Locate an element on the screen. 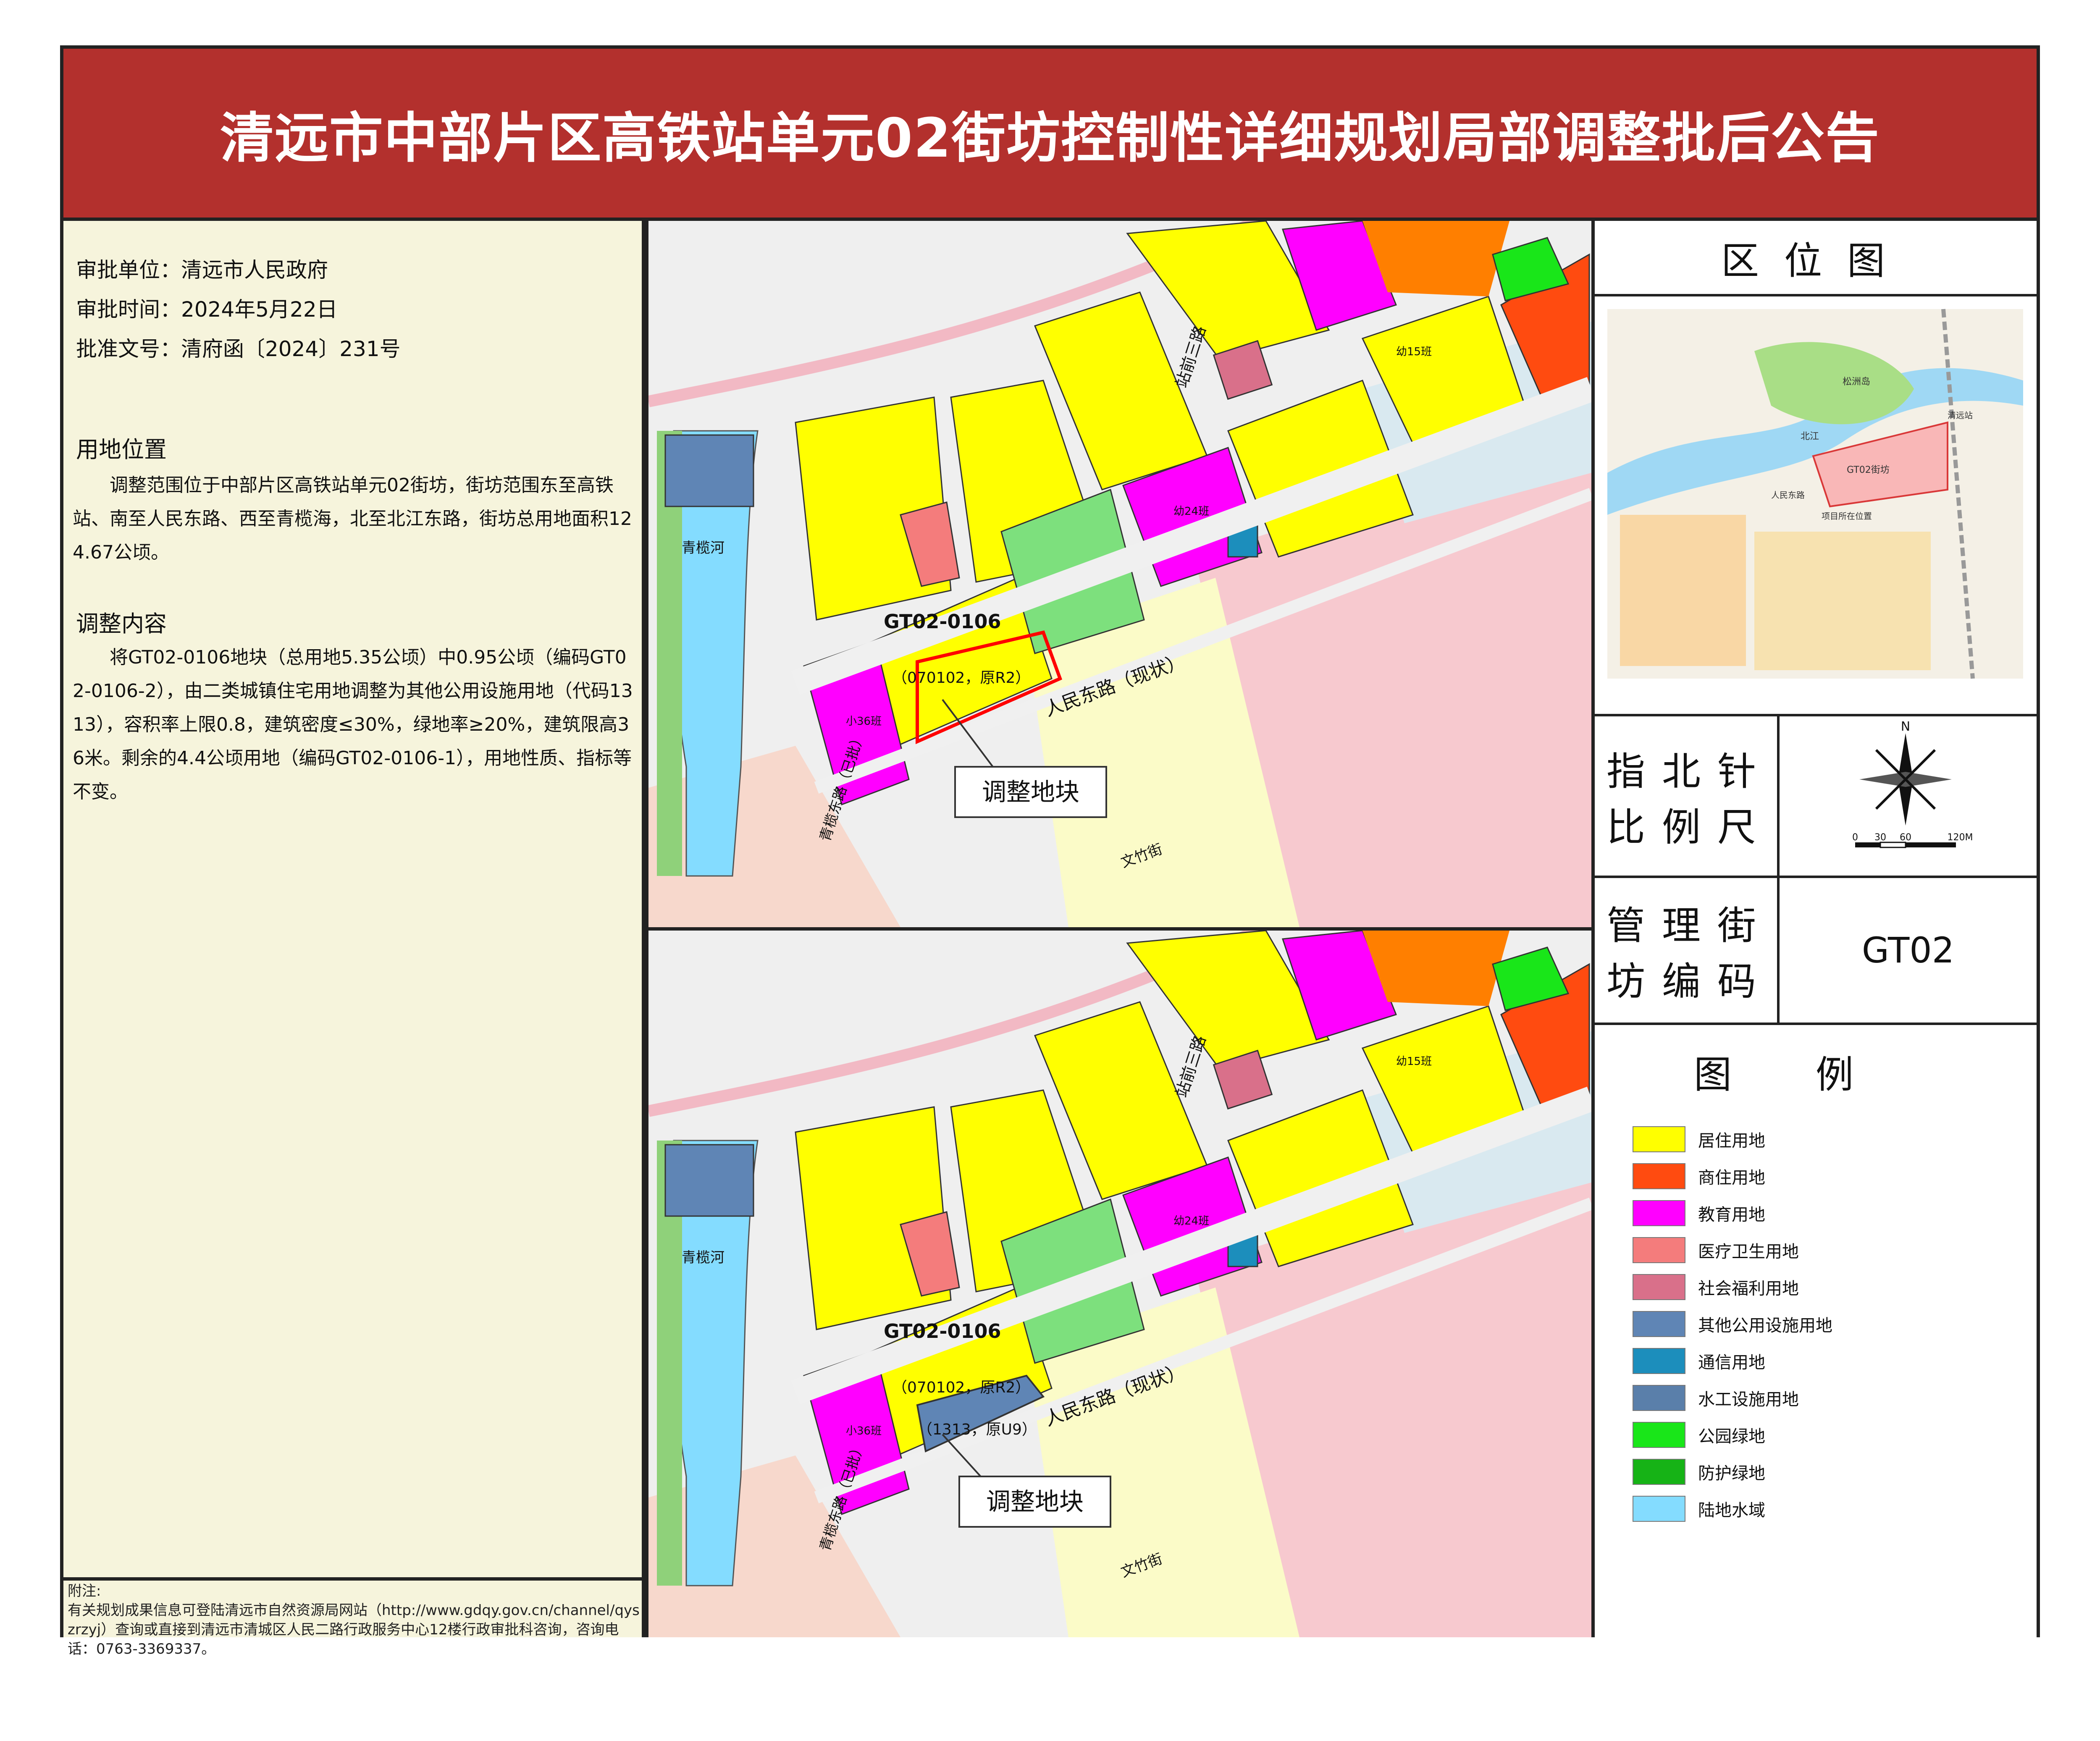 This screenshot has height=1741, width=2100. block-code-label-1: 管理街 is located at coordinates (1689, 925).